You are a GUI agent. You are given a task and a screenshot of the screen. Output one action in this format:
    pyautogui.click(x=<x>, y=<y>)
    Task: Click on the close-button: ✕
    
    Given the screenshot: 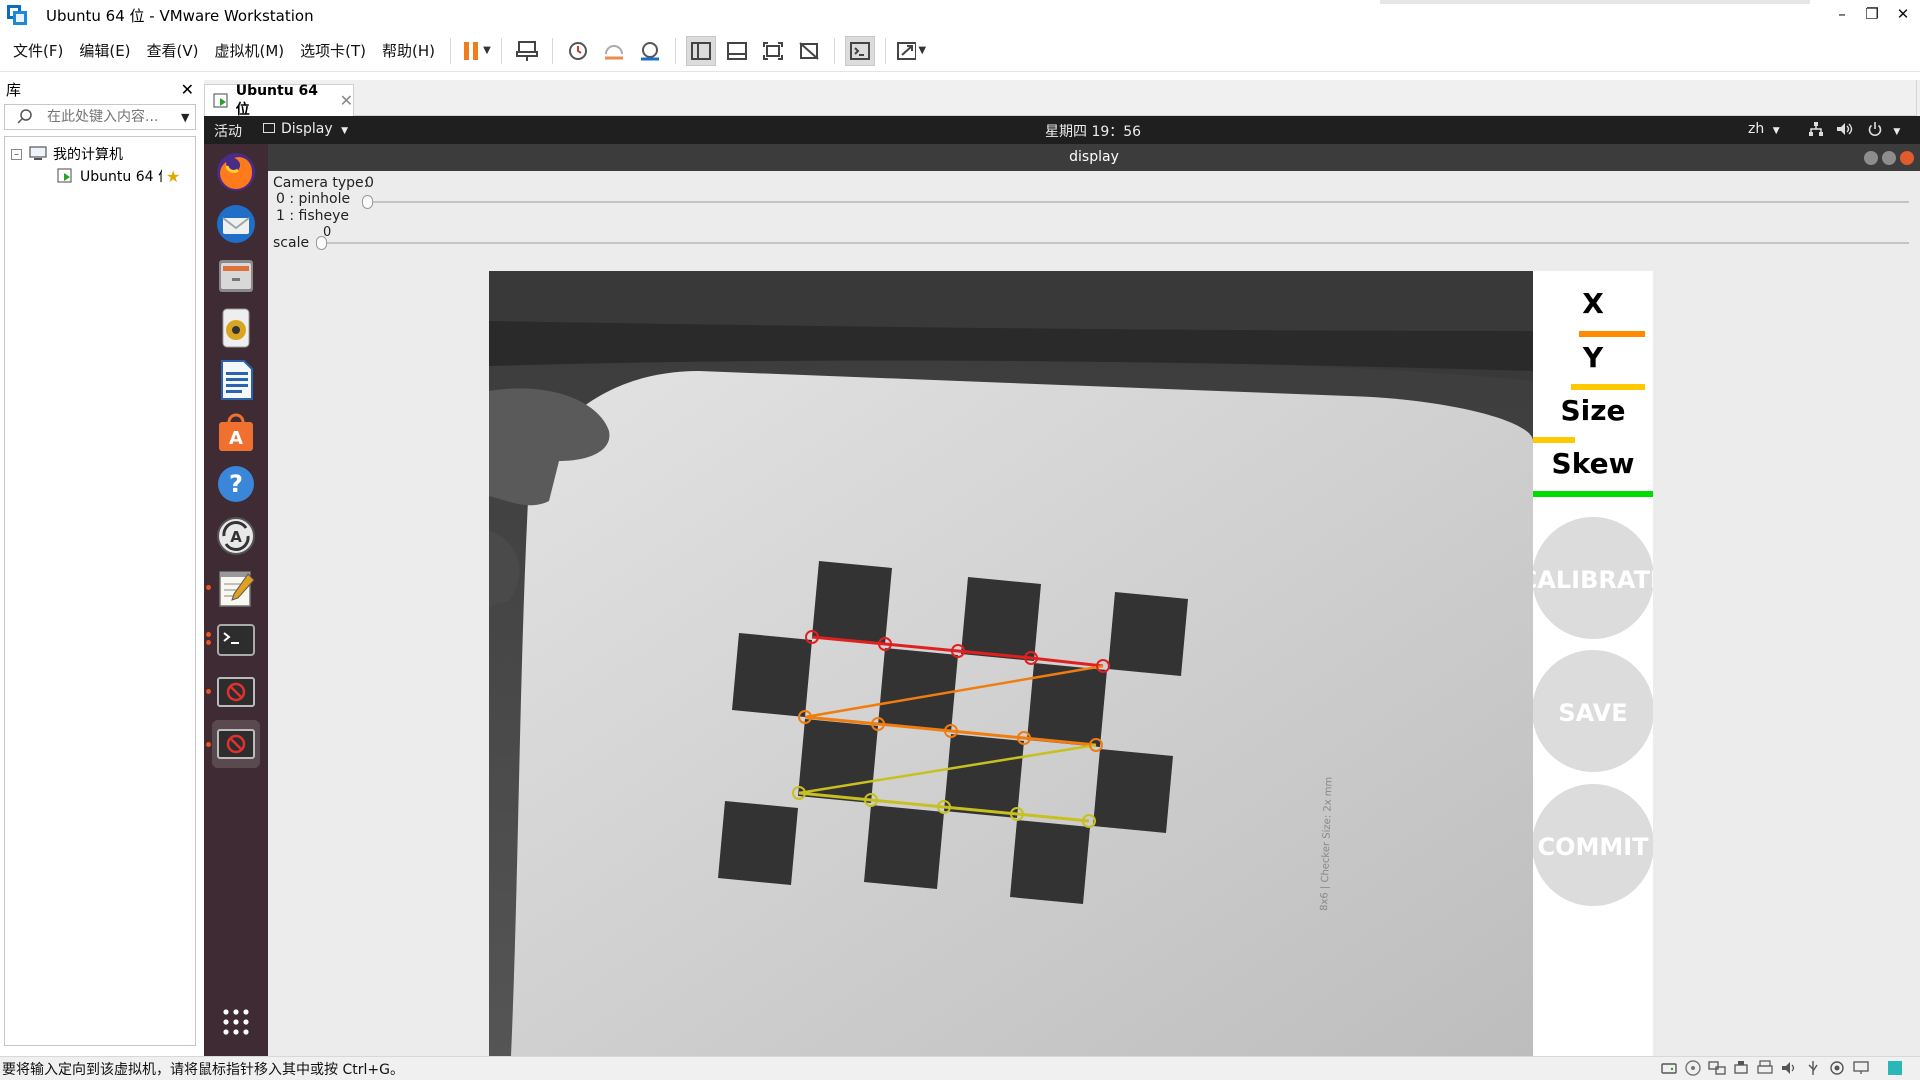 What is the action you would take?
    pyautogui.click(x=1903, y=15)
    